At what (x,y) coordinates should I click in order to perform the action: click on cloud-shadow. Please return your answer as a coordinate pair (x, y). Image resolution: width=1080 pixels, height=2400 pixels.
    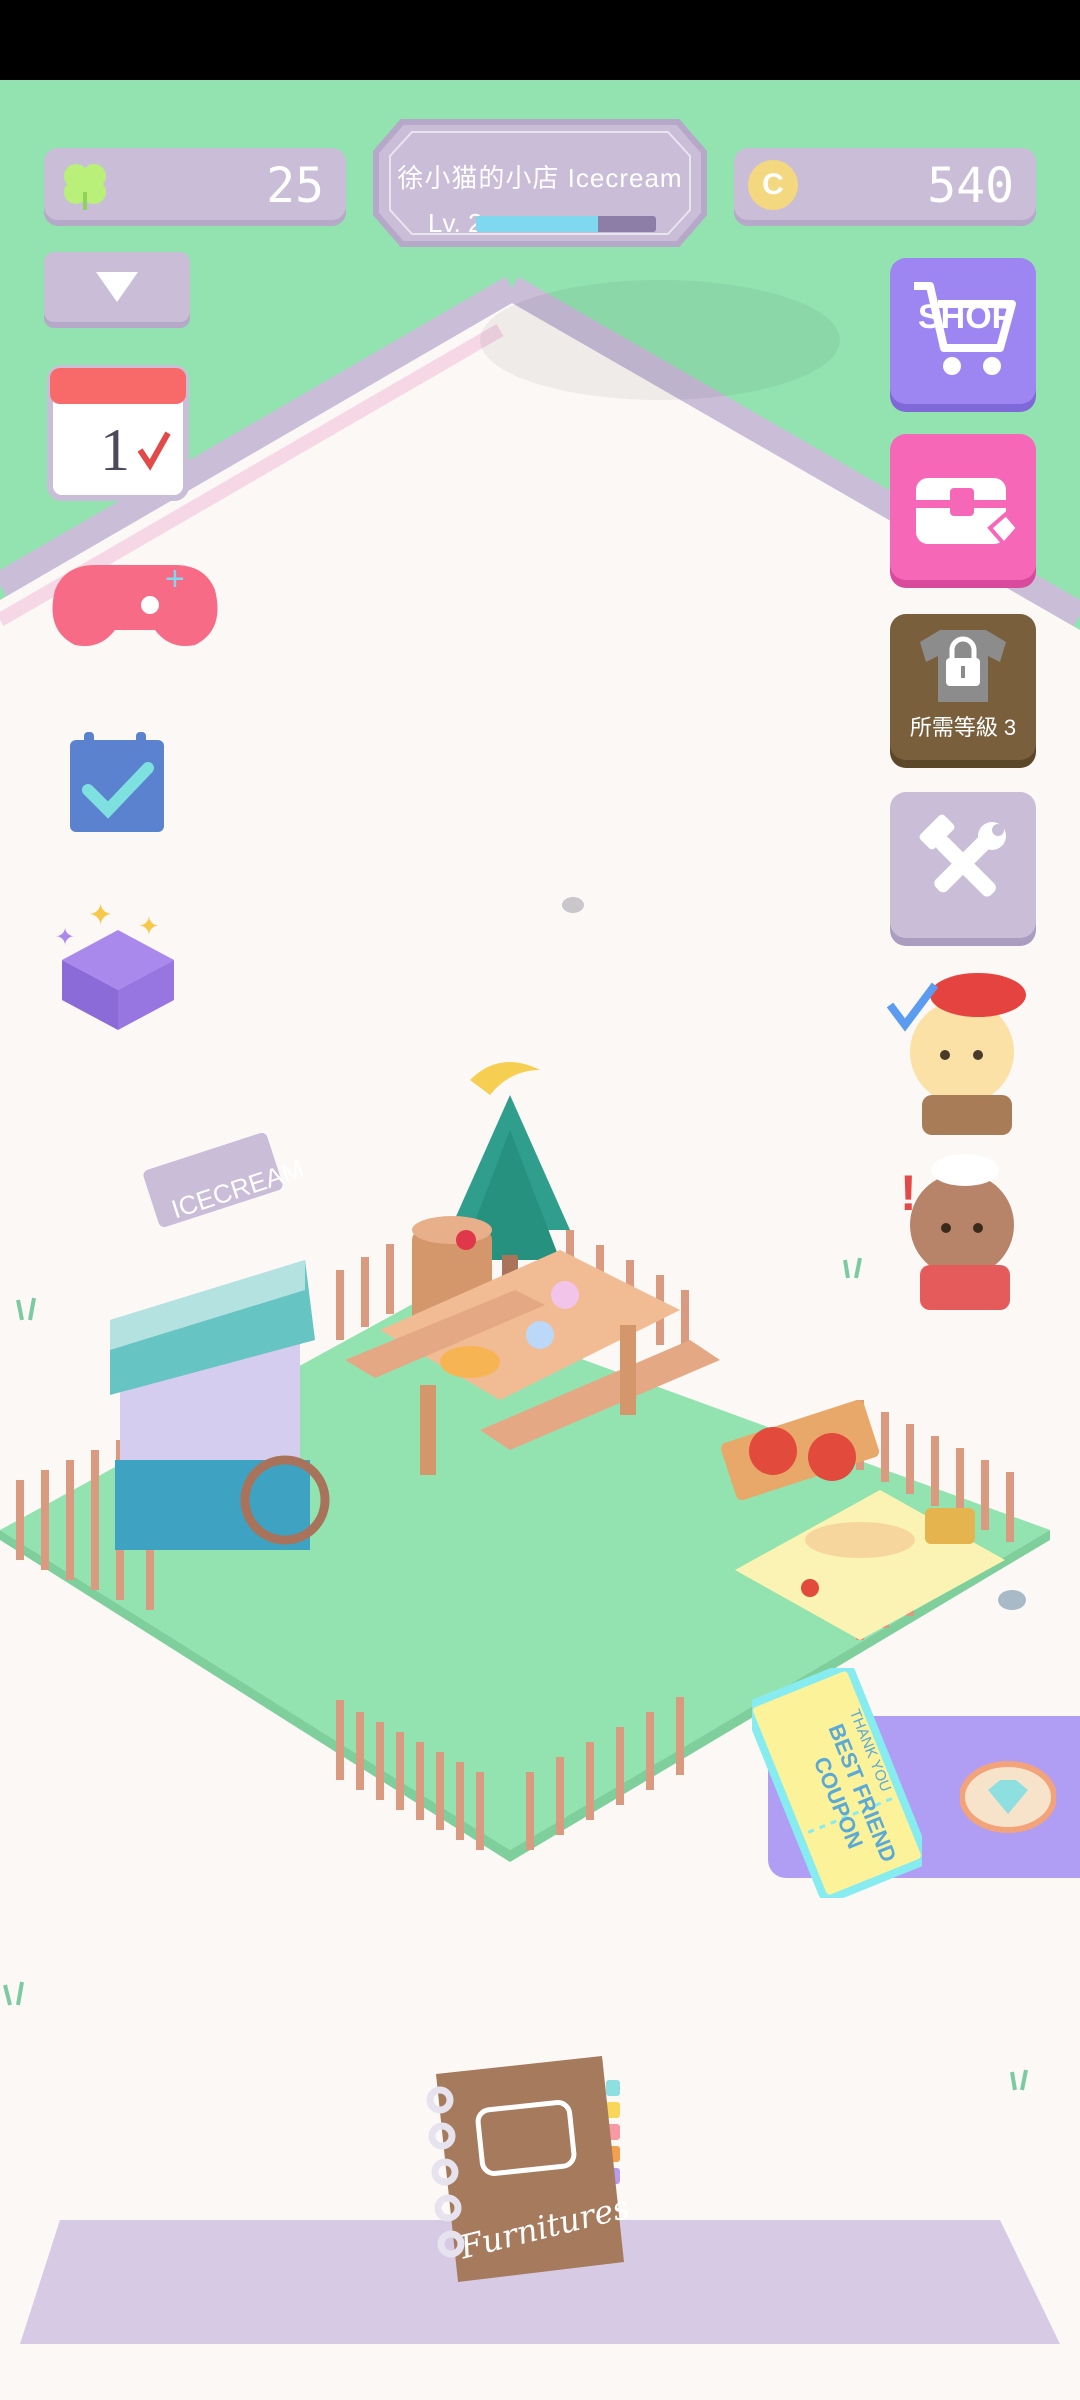
    Looking at the image, I should click on (660, 340).